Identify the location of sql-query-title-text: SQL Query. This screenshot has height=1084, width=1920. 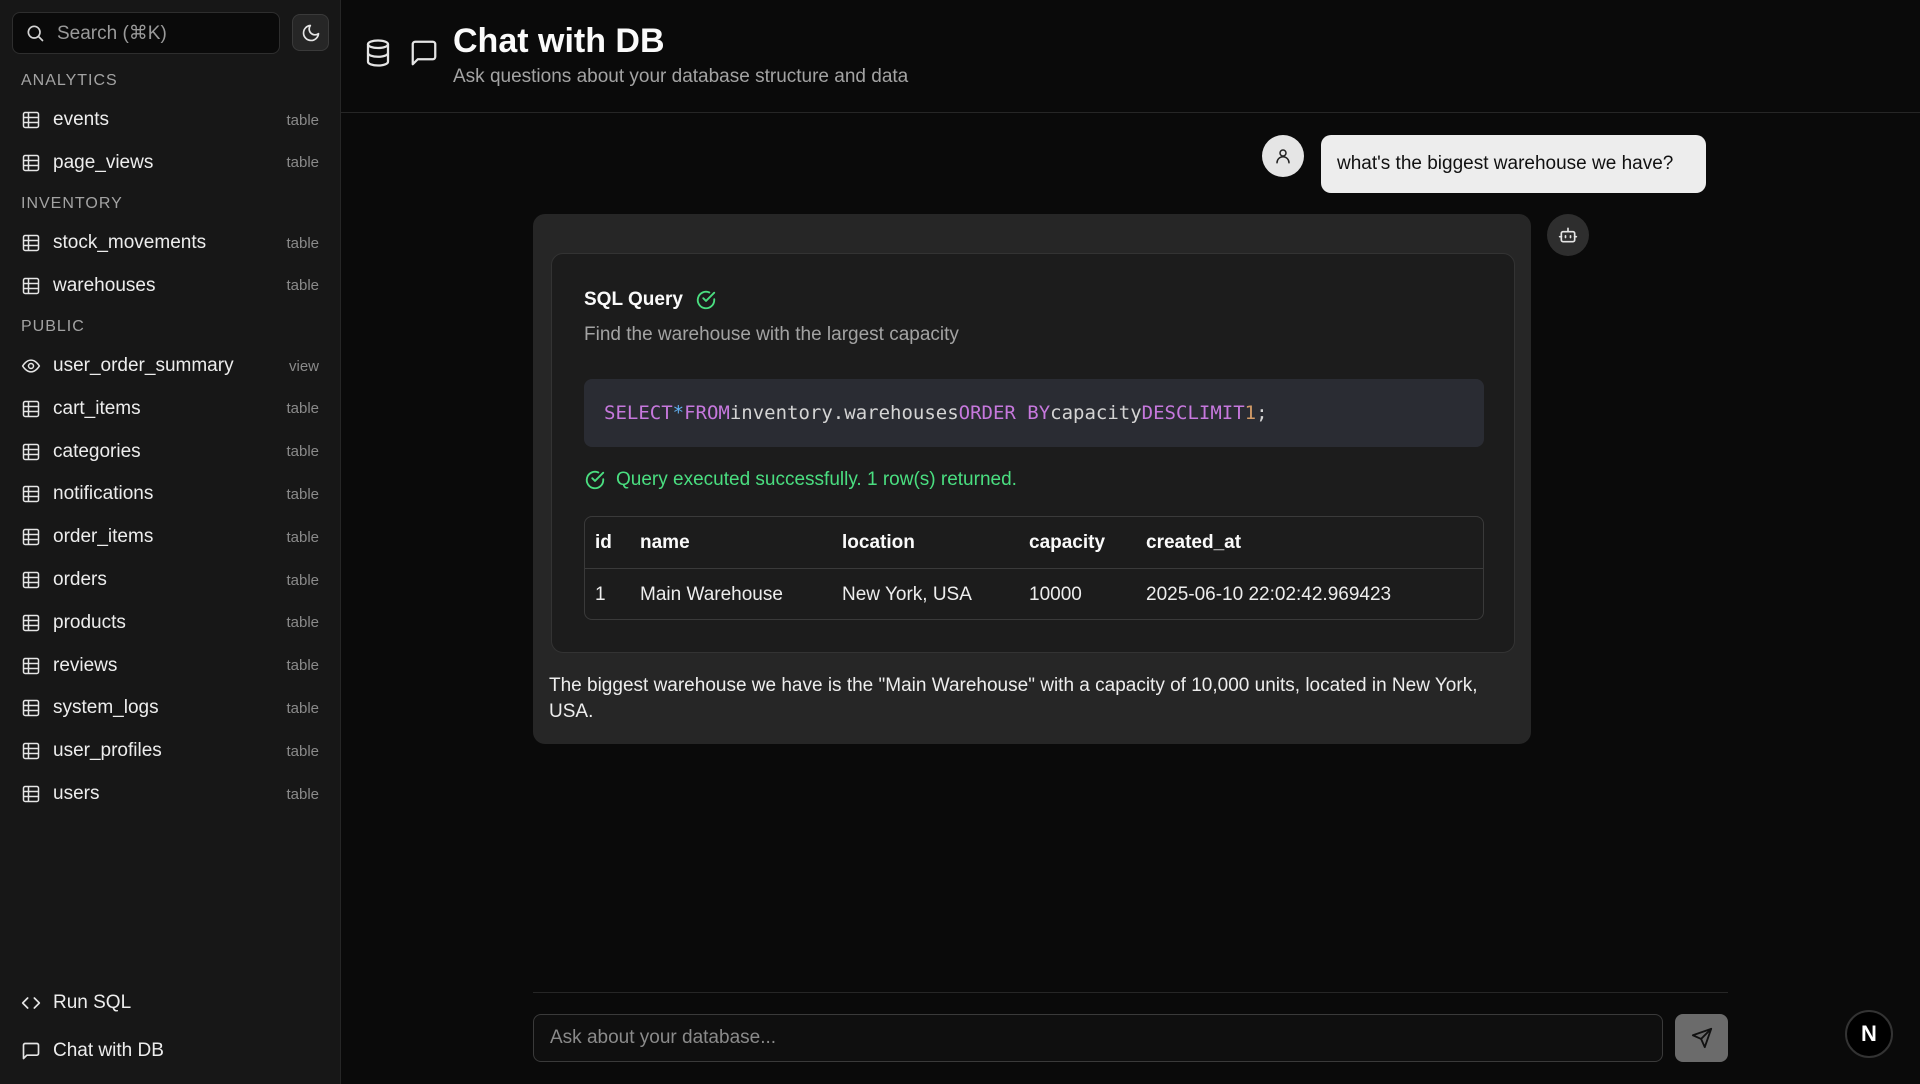
(633, 299).